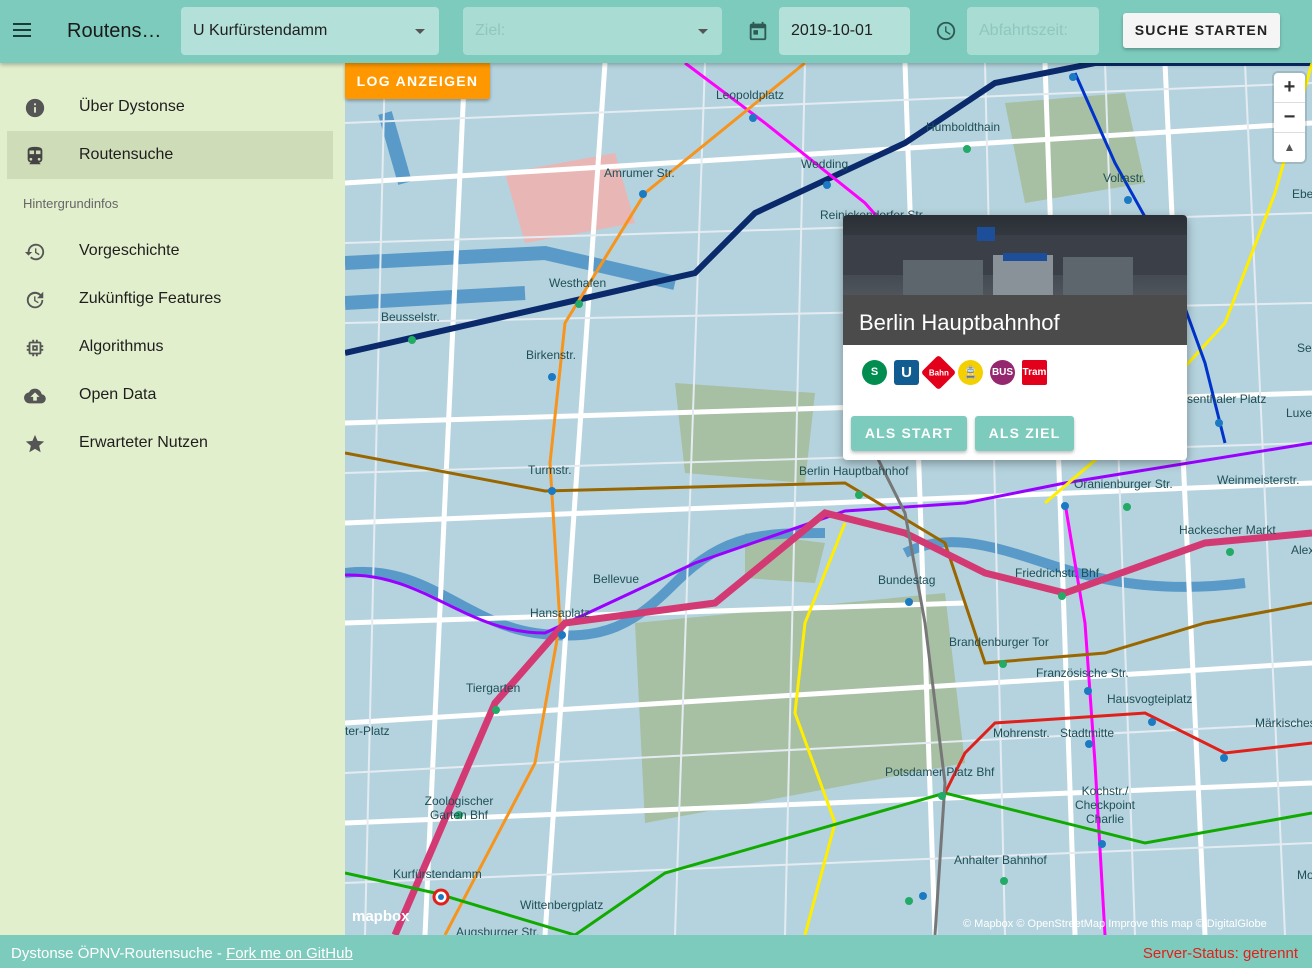 Image resolution: width=1312 pixels, height=968 pixels. Describe the element at coordinates (1105, 805) in the screenshot. I see `map-label: Kochstr./ Checkpoint Charlie` at that location.